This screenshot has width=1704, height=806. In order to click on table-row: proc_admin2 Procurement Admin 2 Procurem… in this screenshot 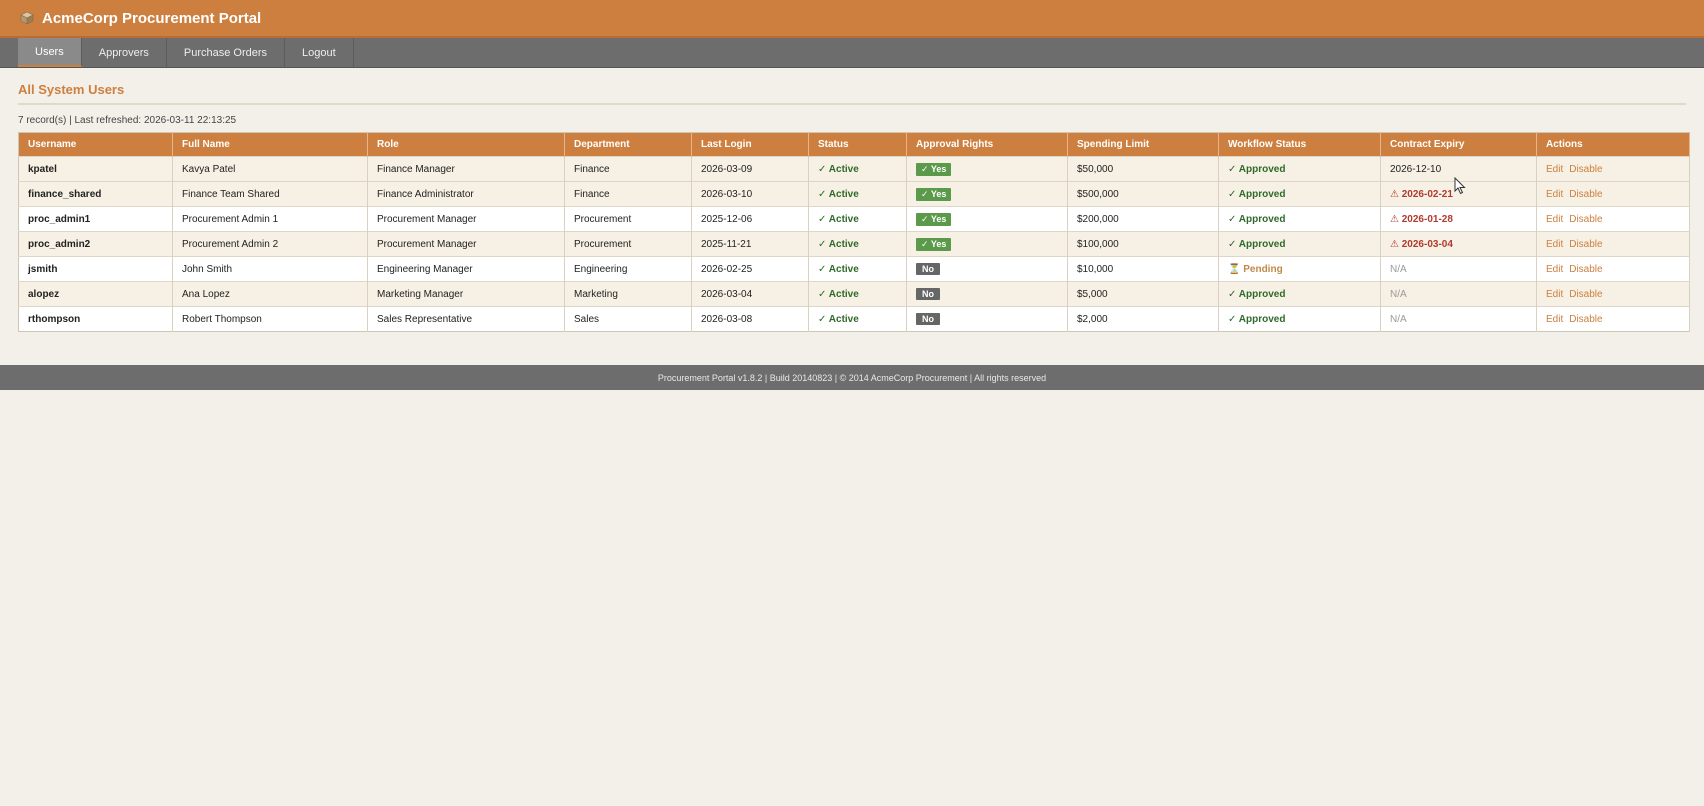, I will do `click(854, 244)`.